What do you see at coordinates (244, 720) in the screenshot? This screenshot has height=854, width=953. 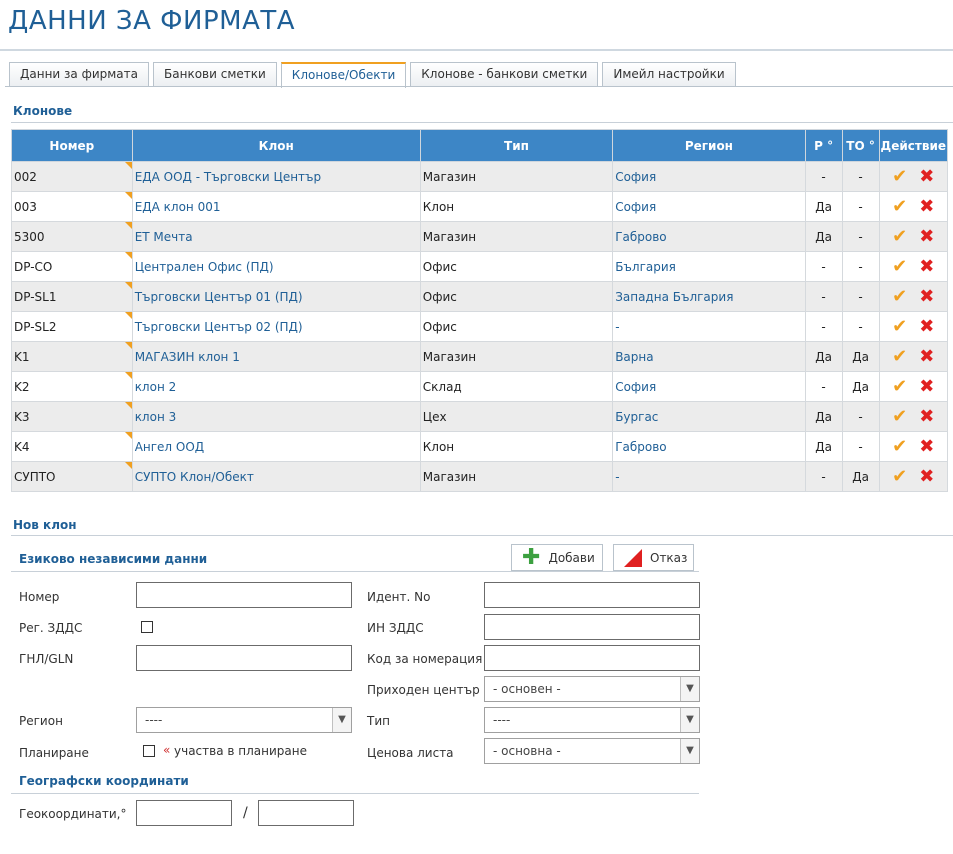 I see `region-select: ---- ▼` at bounding box center [244, 720].